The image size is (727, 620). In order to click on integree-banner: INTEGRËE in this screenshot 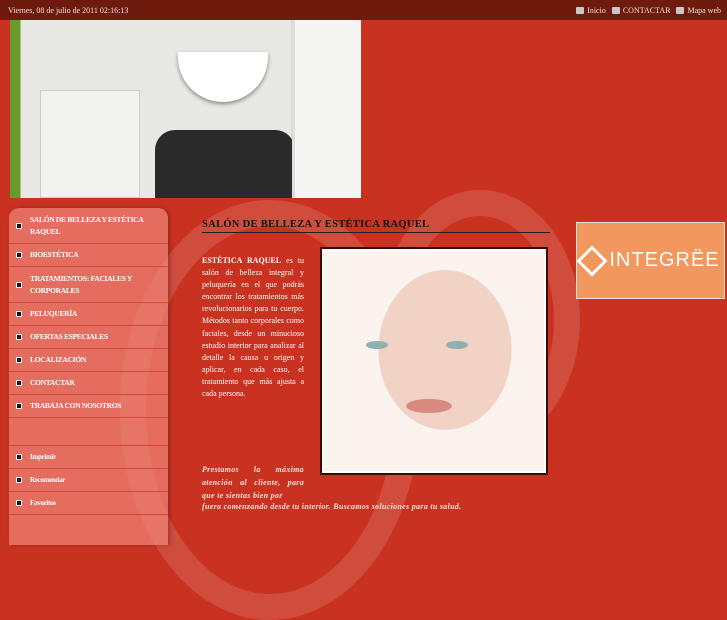, I will do `click(650, 260)`.